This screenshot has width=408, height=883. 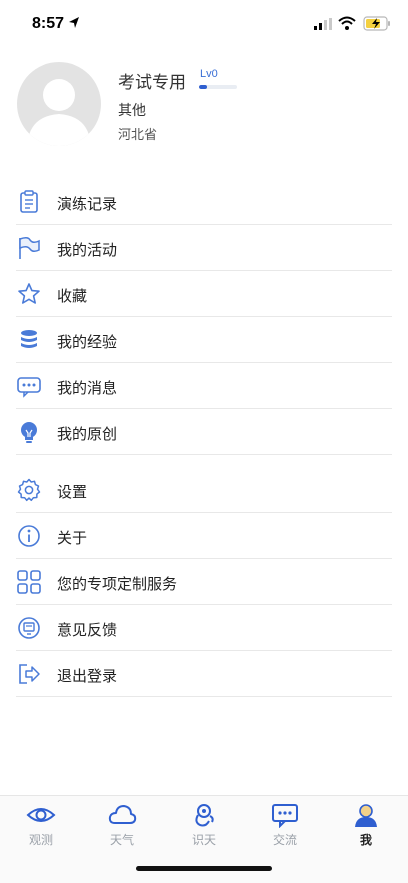 I want to click on menu-item-label: 设置, so click(x=72, y=492).